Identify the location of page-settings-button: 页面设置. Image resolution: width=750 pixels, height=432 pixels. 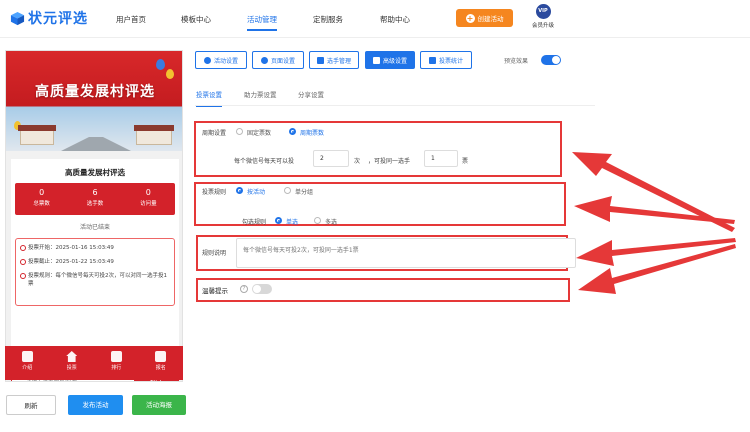
(278, 60).